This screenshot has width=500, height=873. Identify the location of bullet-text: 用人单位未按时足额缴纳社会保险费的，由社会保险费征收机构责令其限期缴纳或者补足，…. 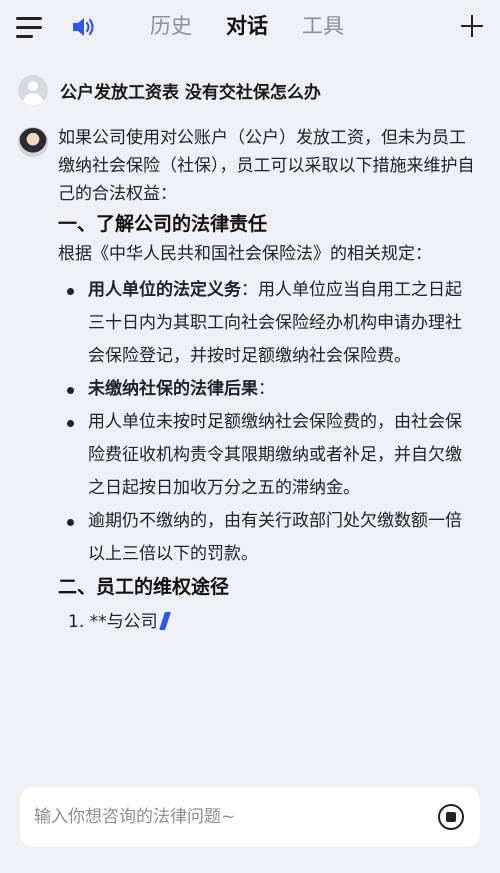
(275, 455).